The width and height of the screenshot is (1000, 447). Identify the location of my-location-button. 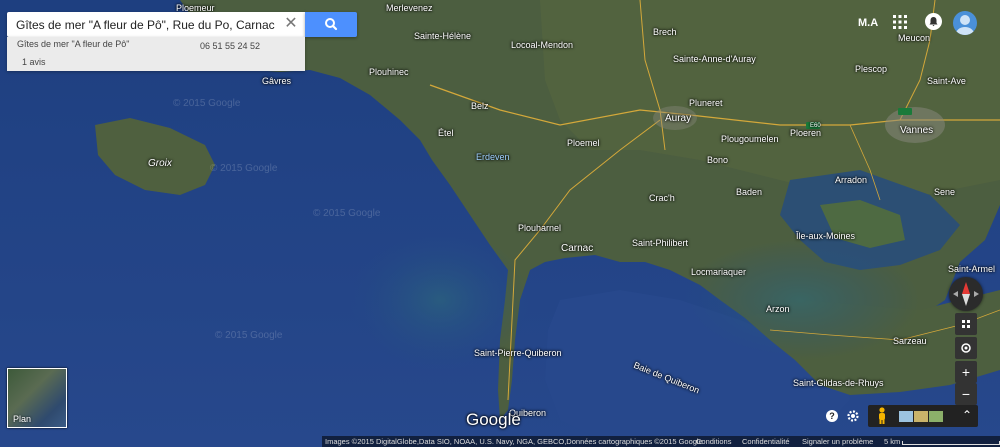
(966, 348).